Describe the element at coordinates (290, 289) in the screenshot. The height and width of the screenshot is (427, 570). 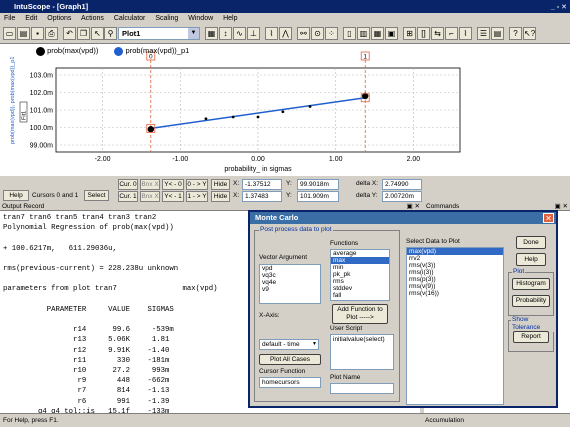
I see `vector-item: v9` at that location.